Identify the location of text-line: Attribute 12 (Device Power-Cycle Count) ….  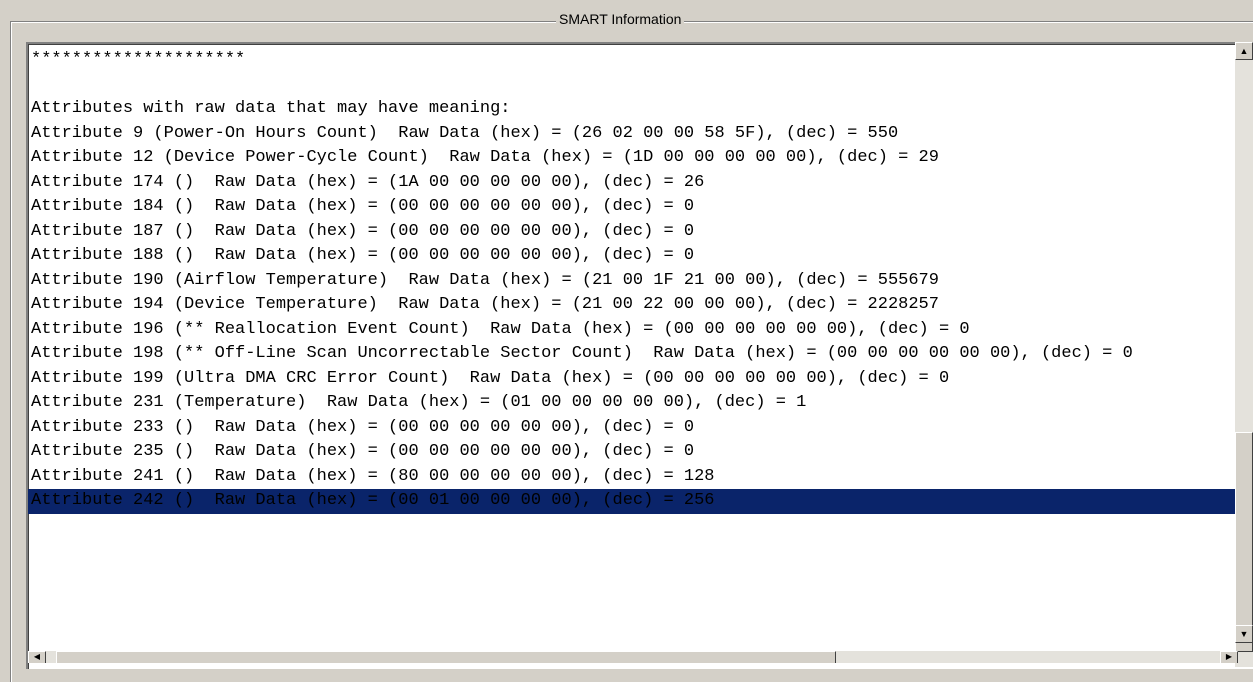
(634, 158).